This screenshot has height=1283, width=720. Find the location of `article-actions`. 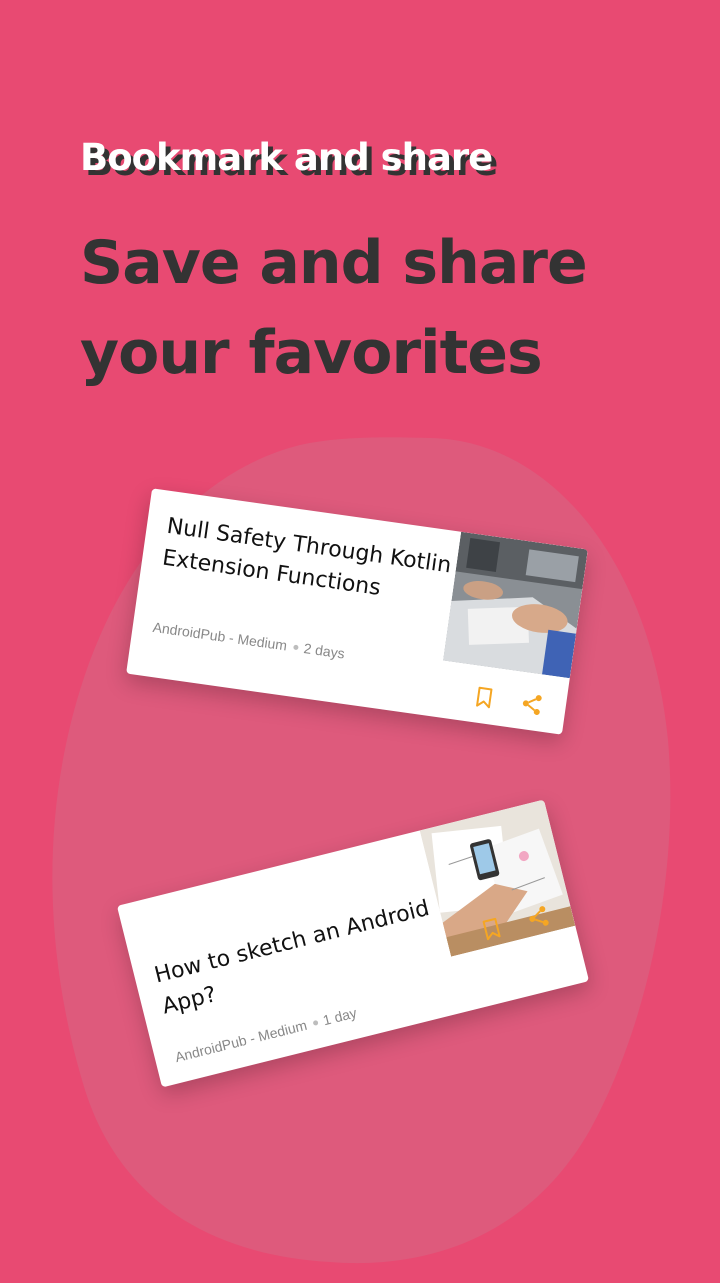

article-actions is located at coordinates (508, 701).